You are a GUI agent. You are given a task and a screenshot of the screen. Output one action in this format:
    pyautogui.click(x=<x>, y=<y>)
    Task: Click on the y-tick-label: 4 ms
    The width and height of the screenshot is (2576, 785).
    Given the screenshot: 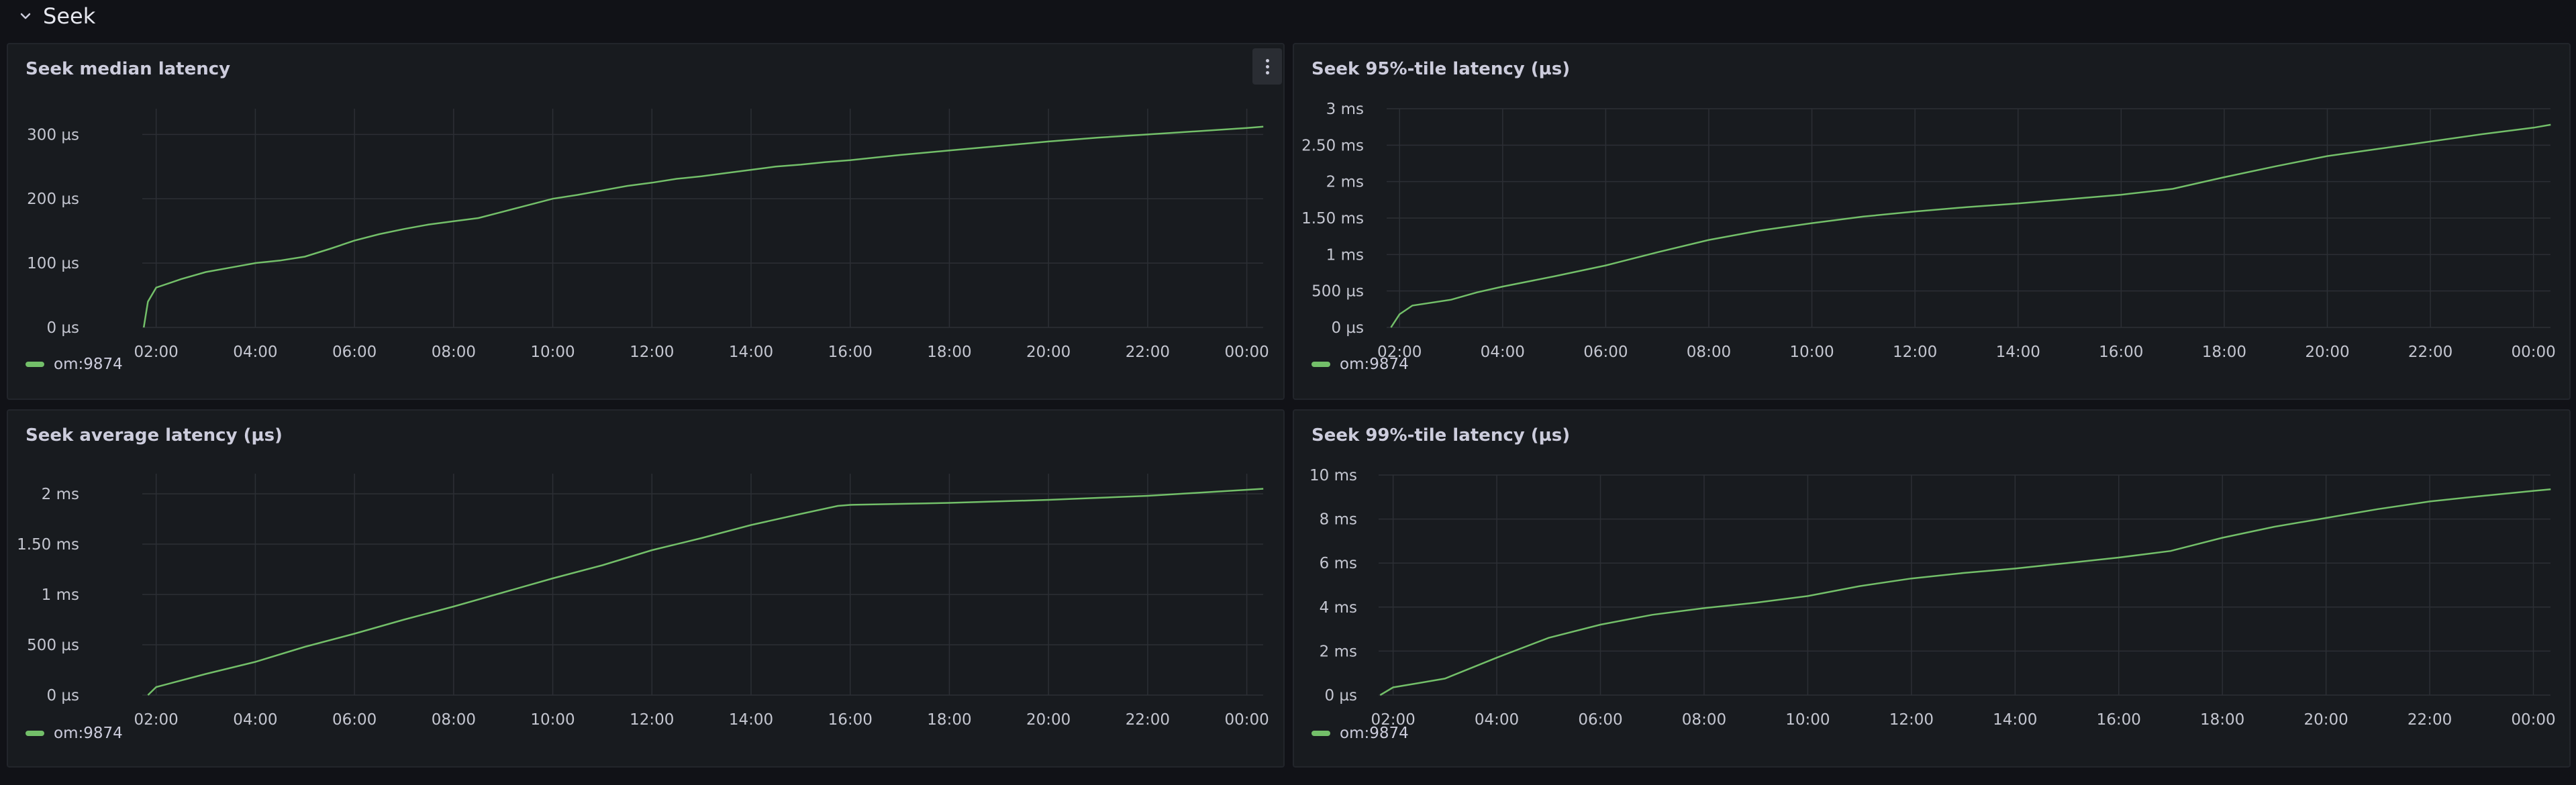 What is the action you would take?
    pyautogui.click(x=1338, y=608)
    